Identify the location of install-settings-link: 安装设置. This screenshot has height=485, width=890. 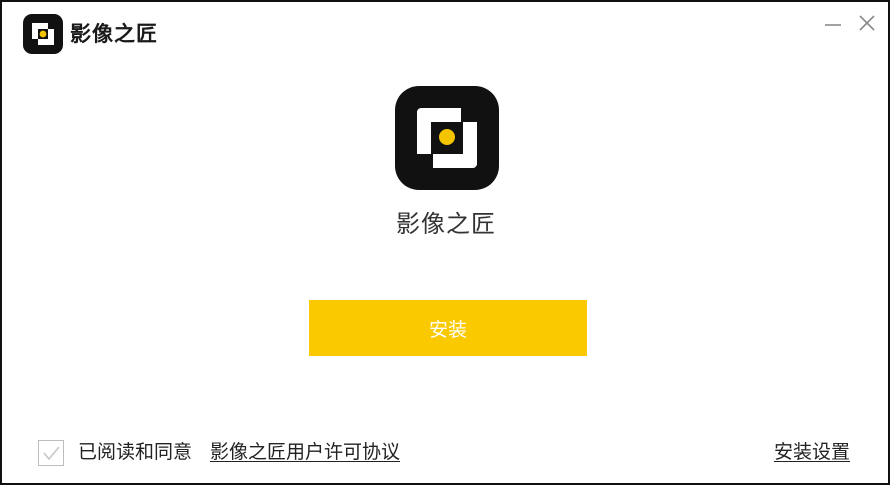
(812, 452).